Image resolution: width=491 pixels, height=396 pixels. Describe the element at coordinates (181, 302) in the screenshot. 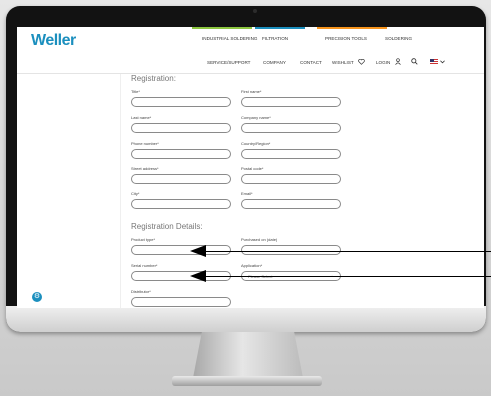

I see `distributor-field` at that location.